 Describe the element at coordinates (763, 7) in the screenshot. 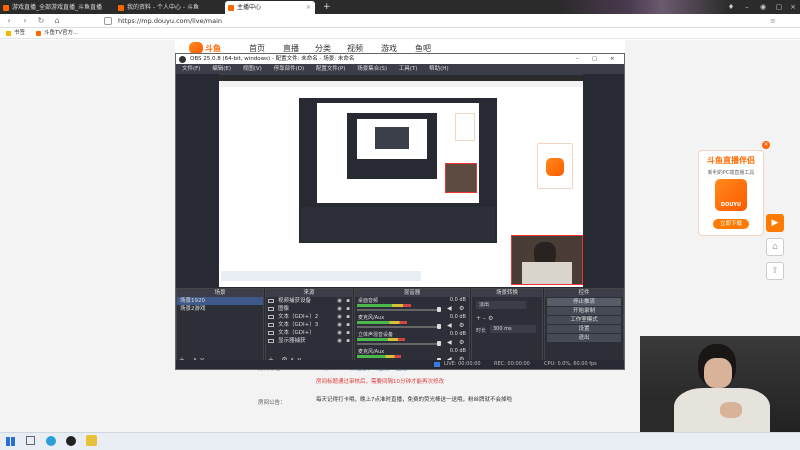

I see `shield-icon: ◉` at that location.